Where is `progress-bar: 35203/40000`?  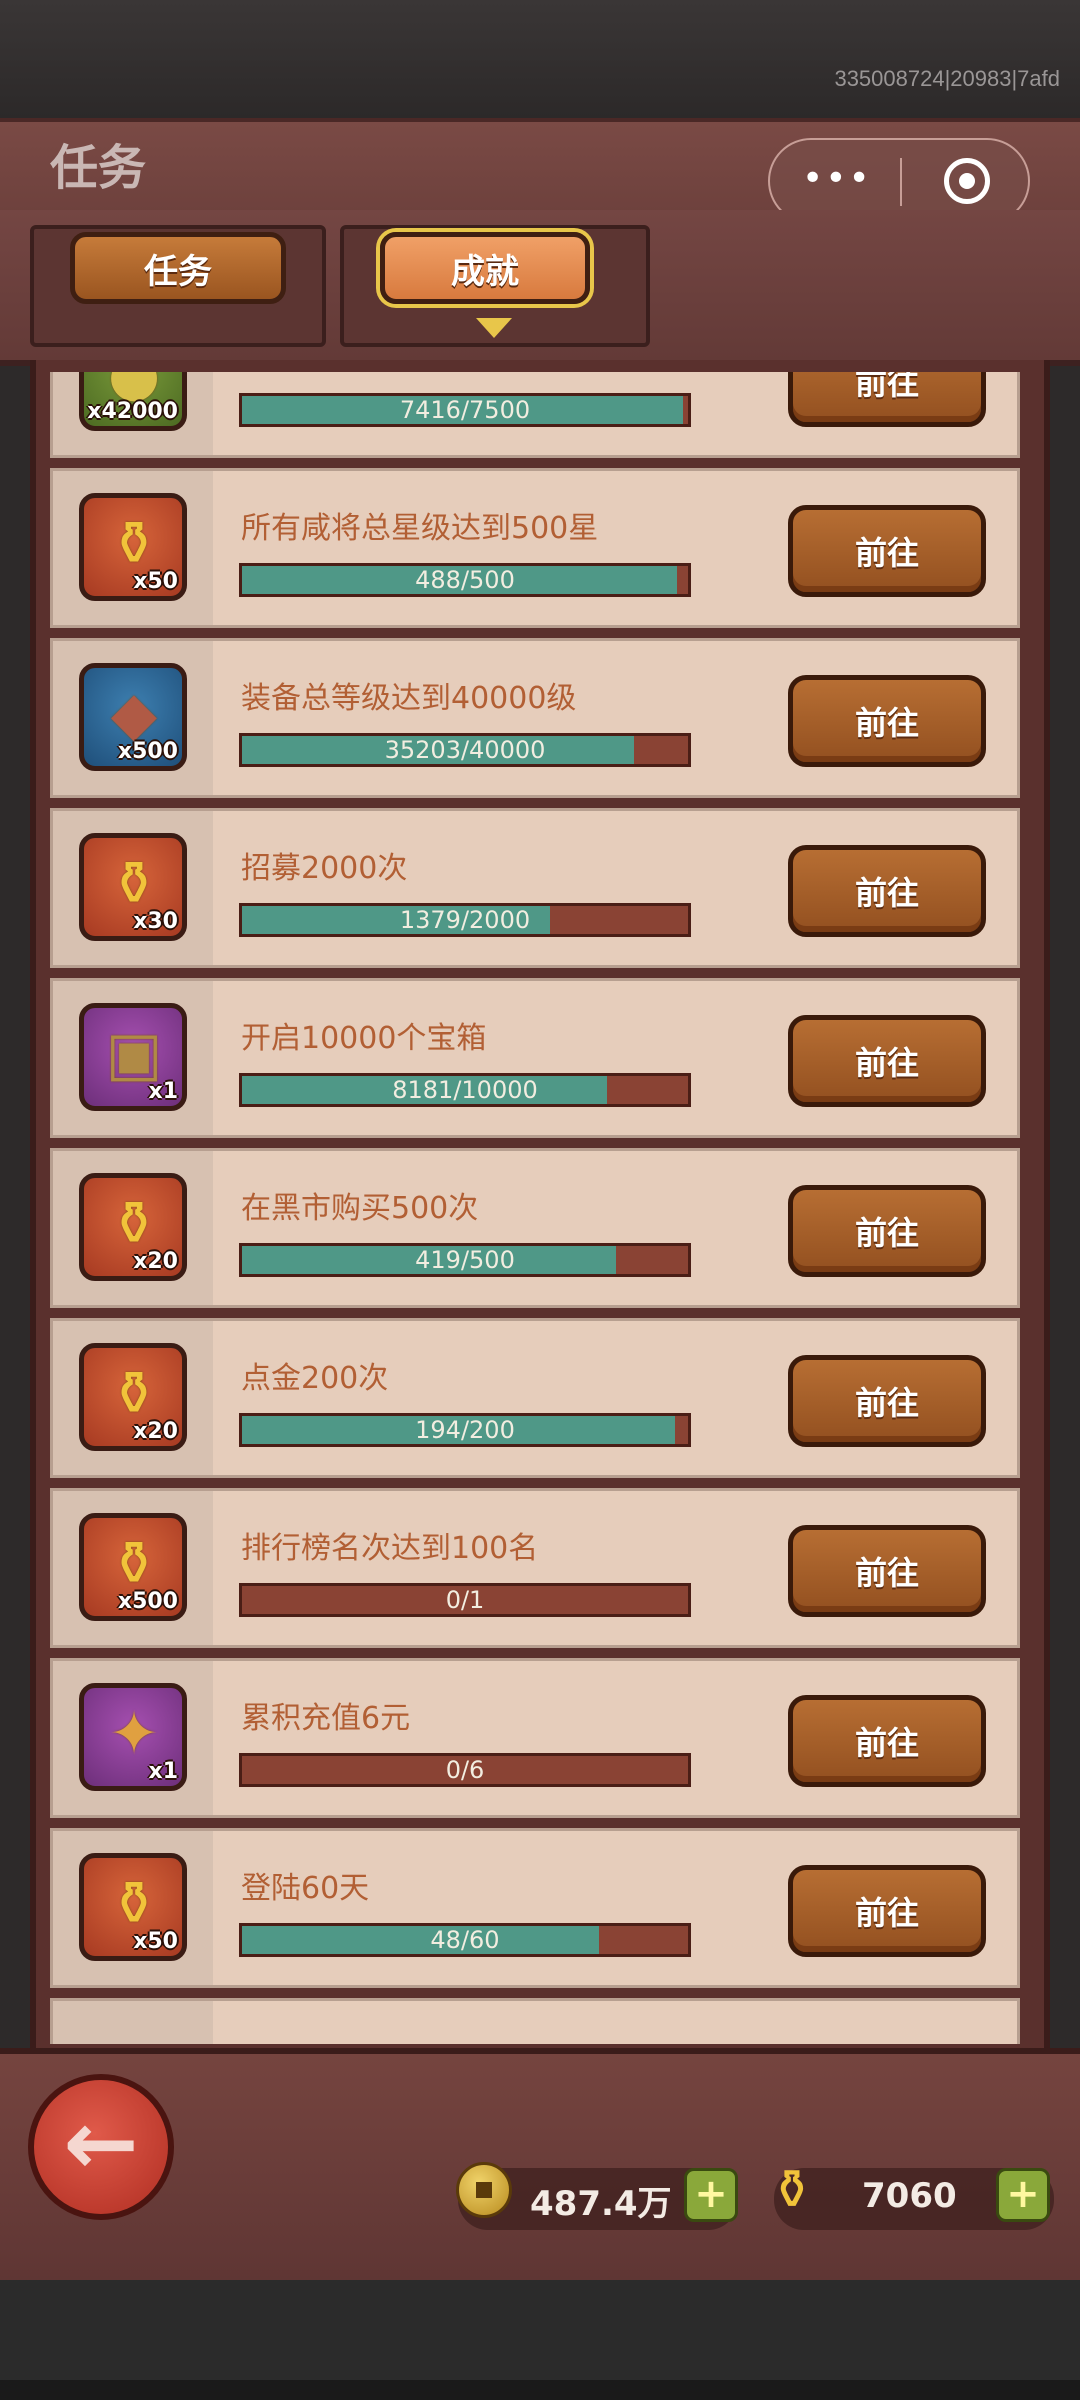
progress-bar: 35203/40000 is located at coordinates (465, 750).